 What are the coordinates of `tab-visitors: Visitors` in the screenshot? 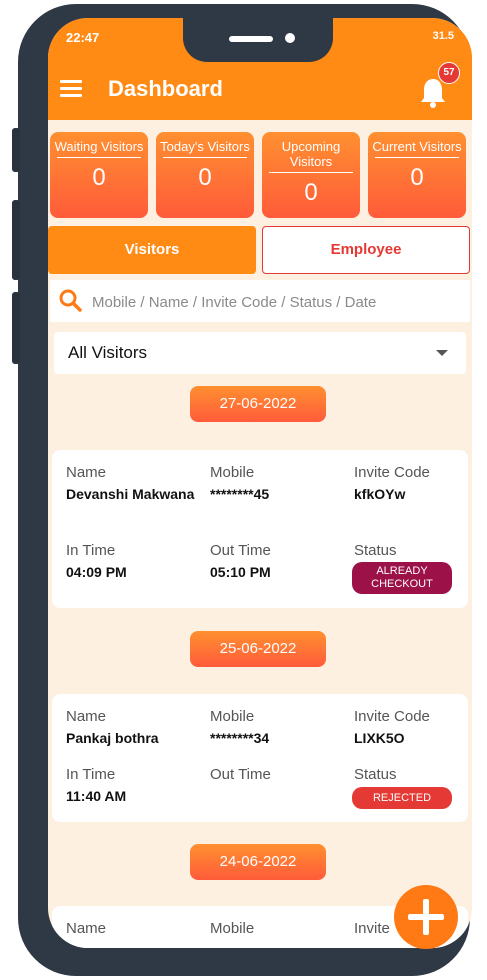 It's located at (152, 250).